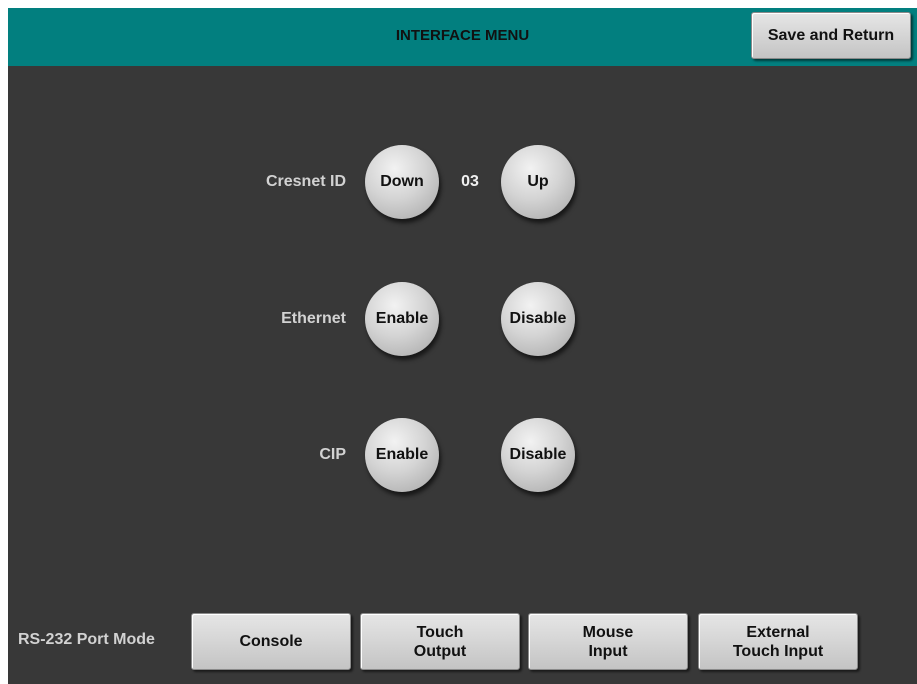  I want to click on cresnet-down-button: Down, so click(402, 182).